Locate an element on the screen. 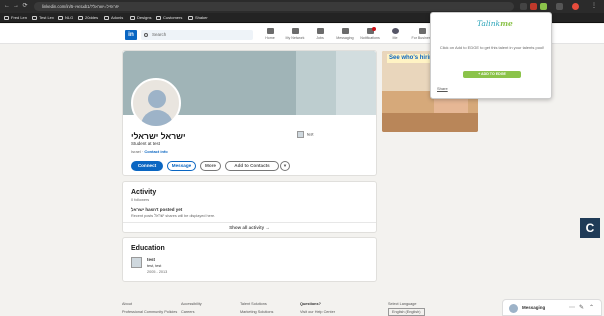  connect-button: Connect is located at coordinates (147, 166).